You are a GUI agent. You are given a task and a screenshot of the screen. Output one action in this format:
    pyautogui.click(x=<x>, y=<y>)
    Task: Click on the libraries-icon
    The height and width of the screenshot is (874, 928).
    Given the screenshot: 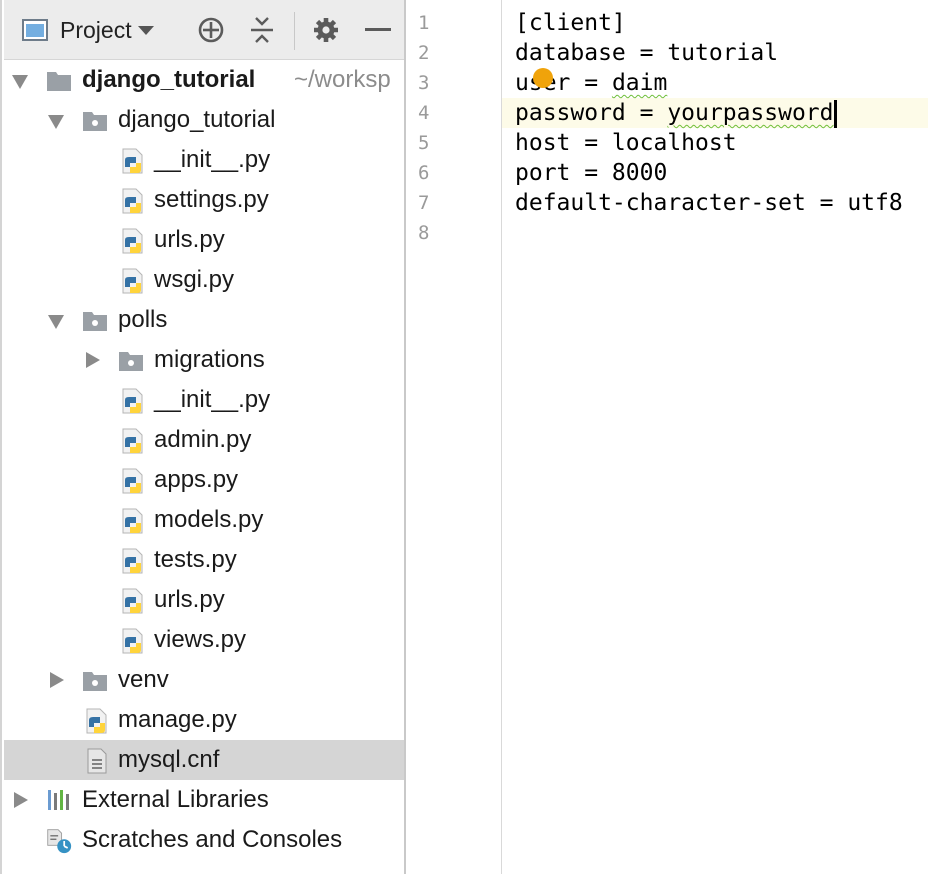 What is the action you would take?
    pyautogui.click(x=58, y=800)
    